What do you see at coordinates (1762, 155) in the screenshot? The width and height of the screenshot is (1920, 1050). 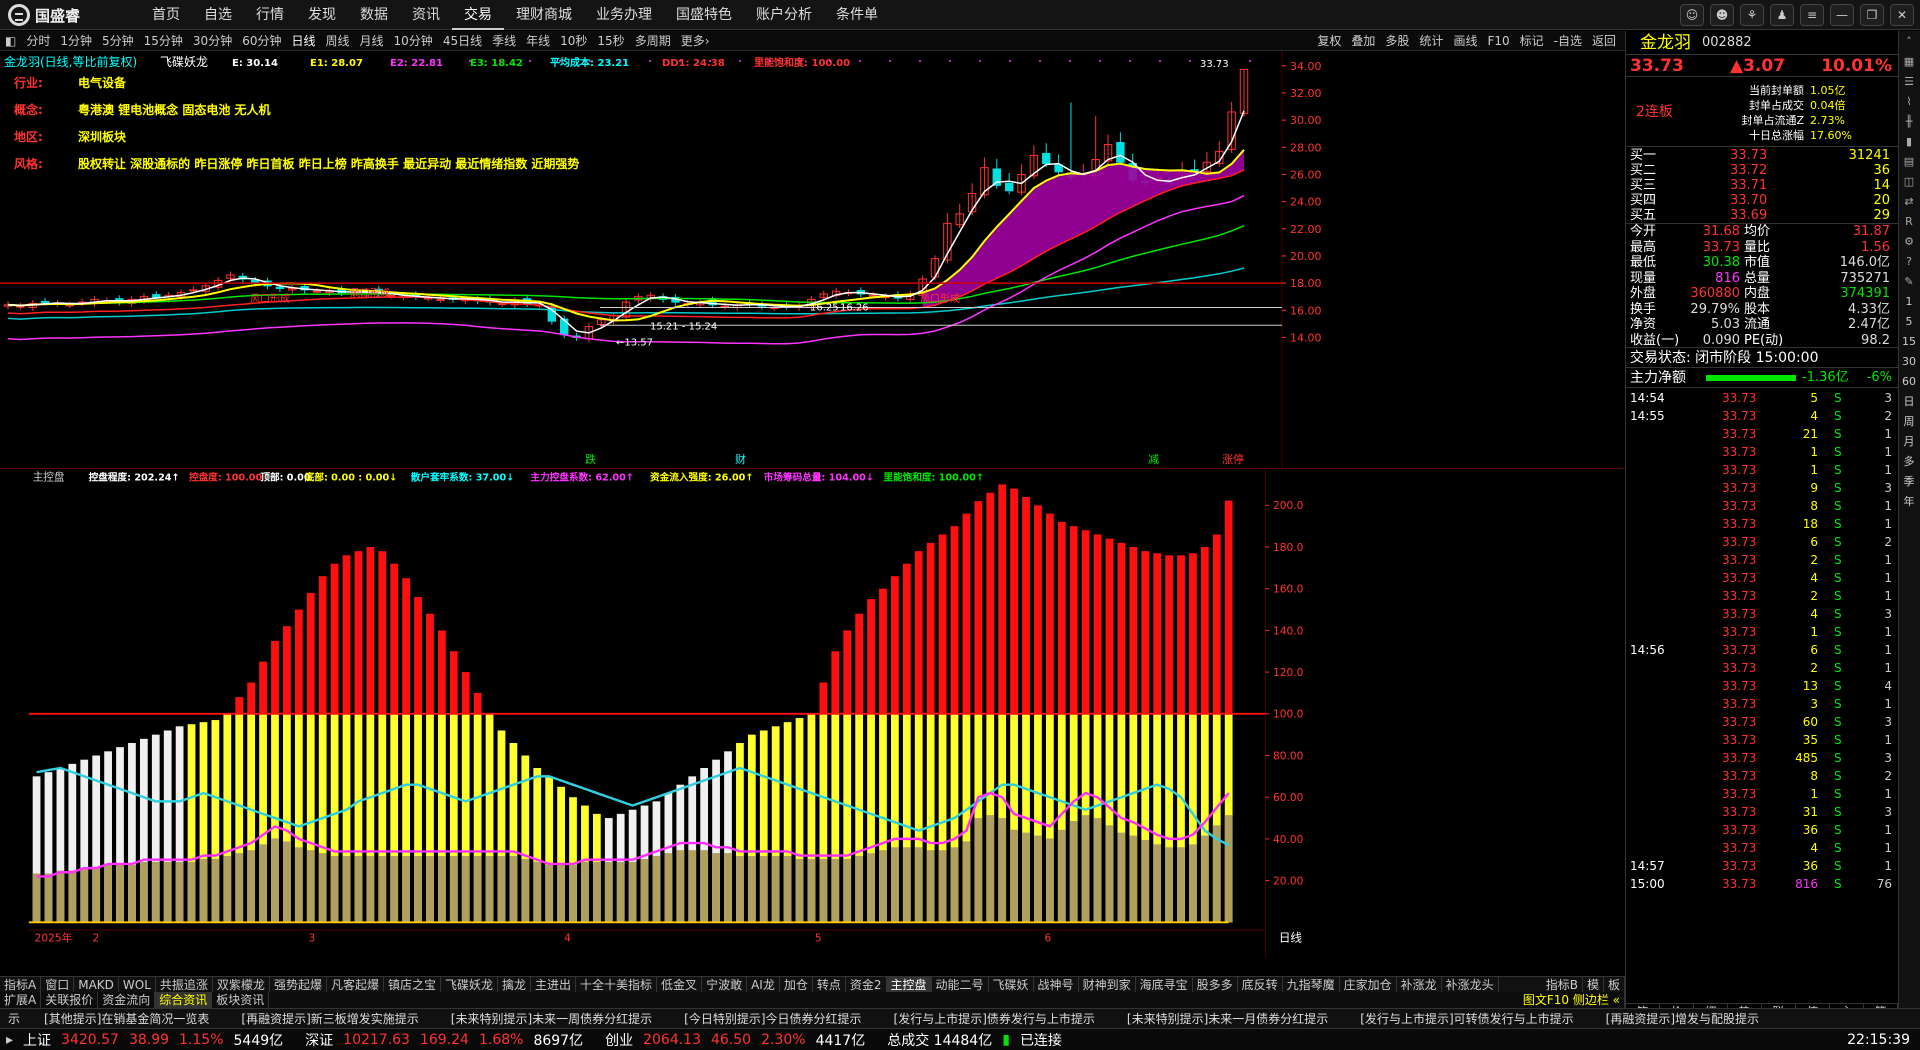 I see `orderbook-row: 买一 33.73 31241` at bounding box center [1762, 155].